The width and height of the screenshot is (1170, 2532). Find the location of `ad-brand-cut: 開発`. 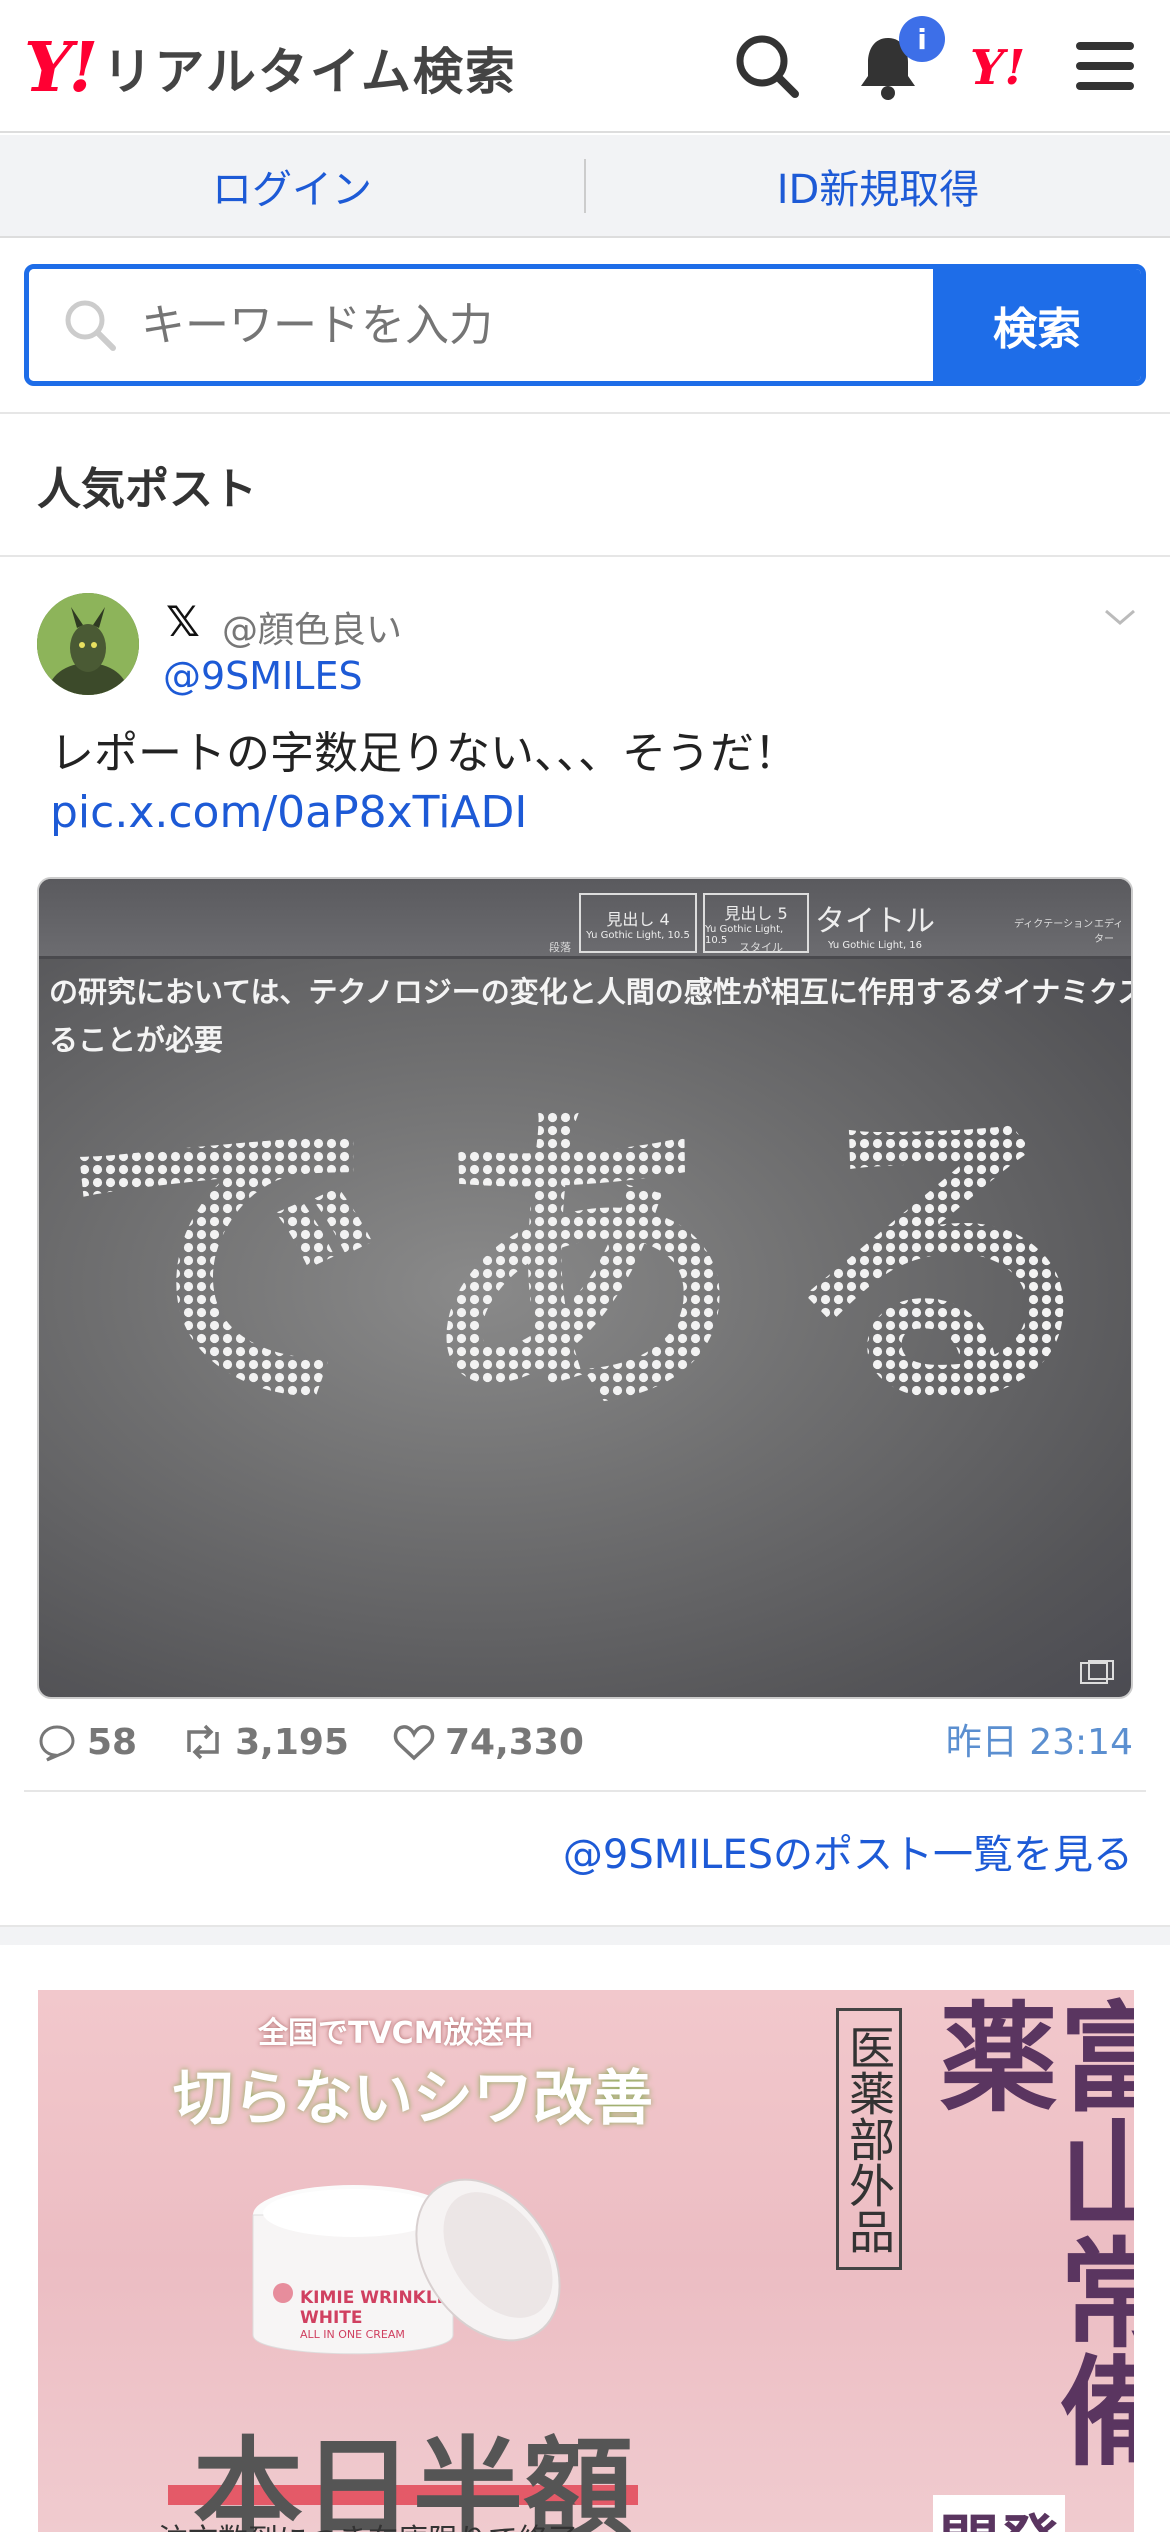

ad-brand-cut: 開発 is located at coordinates (999, 2513).